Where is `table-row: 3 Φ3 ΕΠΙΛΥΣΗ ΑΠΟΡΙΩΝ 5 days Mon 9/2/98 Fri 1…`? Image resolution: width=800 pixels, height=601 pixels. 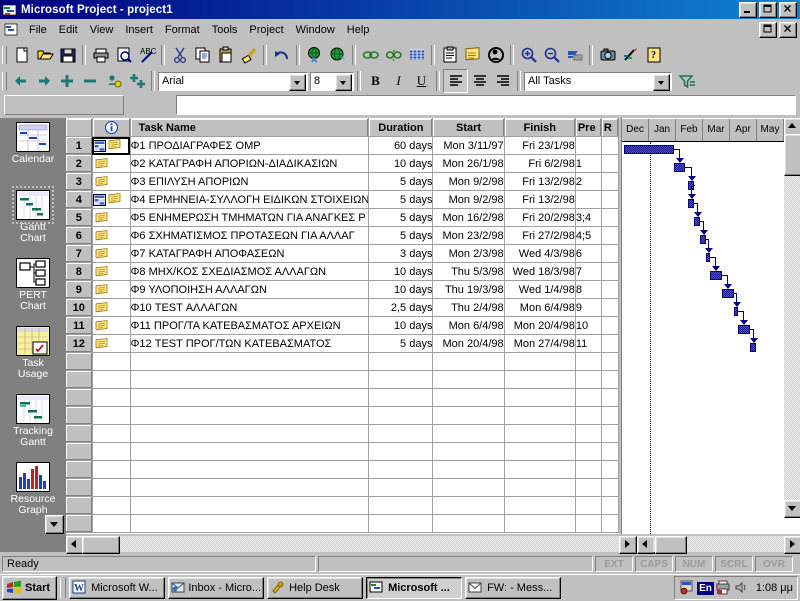
table-row: 3 Φ3 ΕΠΙΛΥΣΗ ΑΠΟΡΙΩΝ 5 days Mon 9/2/98 Fri 1… is located at coordinates (342, 181).